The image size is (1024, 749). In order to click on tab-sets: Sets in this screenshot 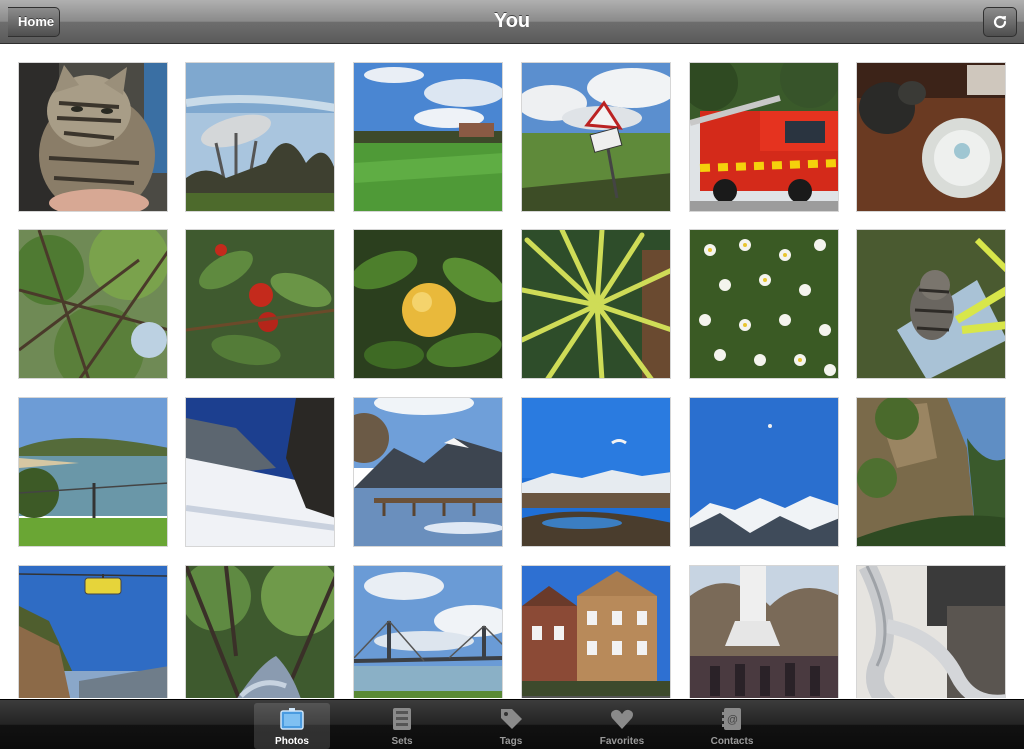, I will do `click(402, 726)`.